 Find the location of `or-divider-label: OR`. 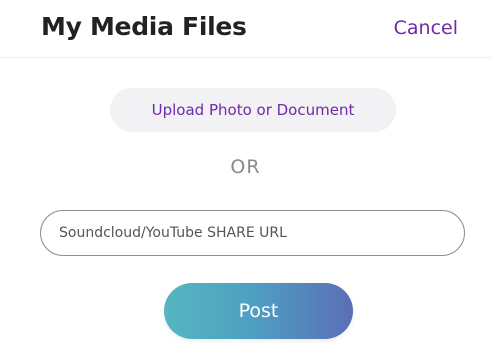

or-divider-label: OR is located at coordinates (245, 167).